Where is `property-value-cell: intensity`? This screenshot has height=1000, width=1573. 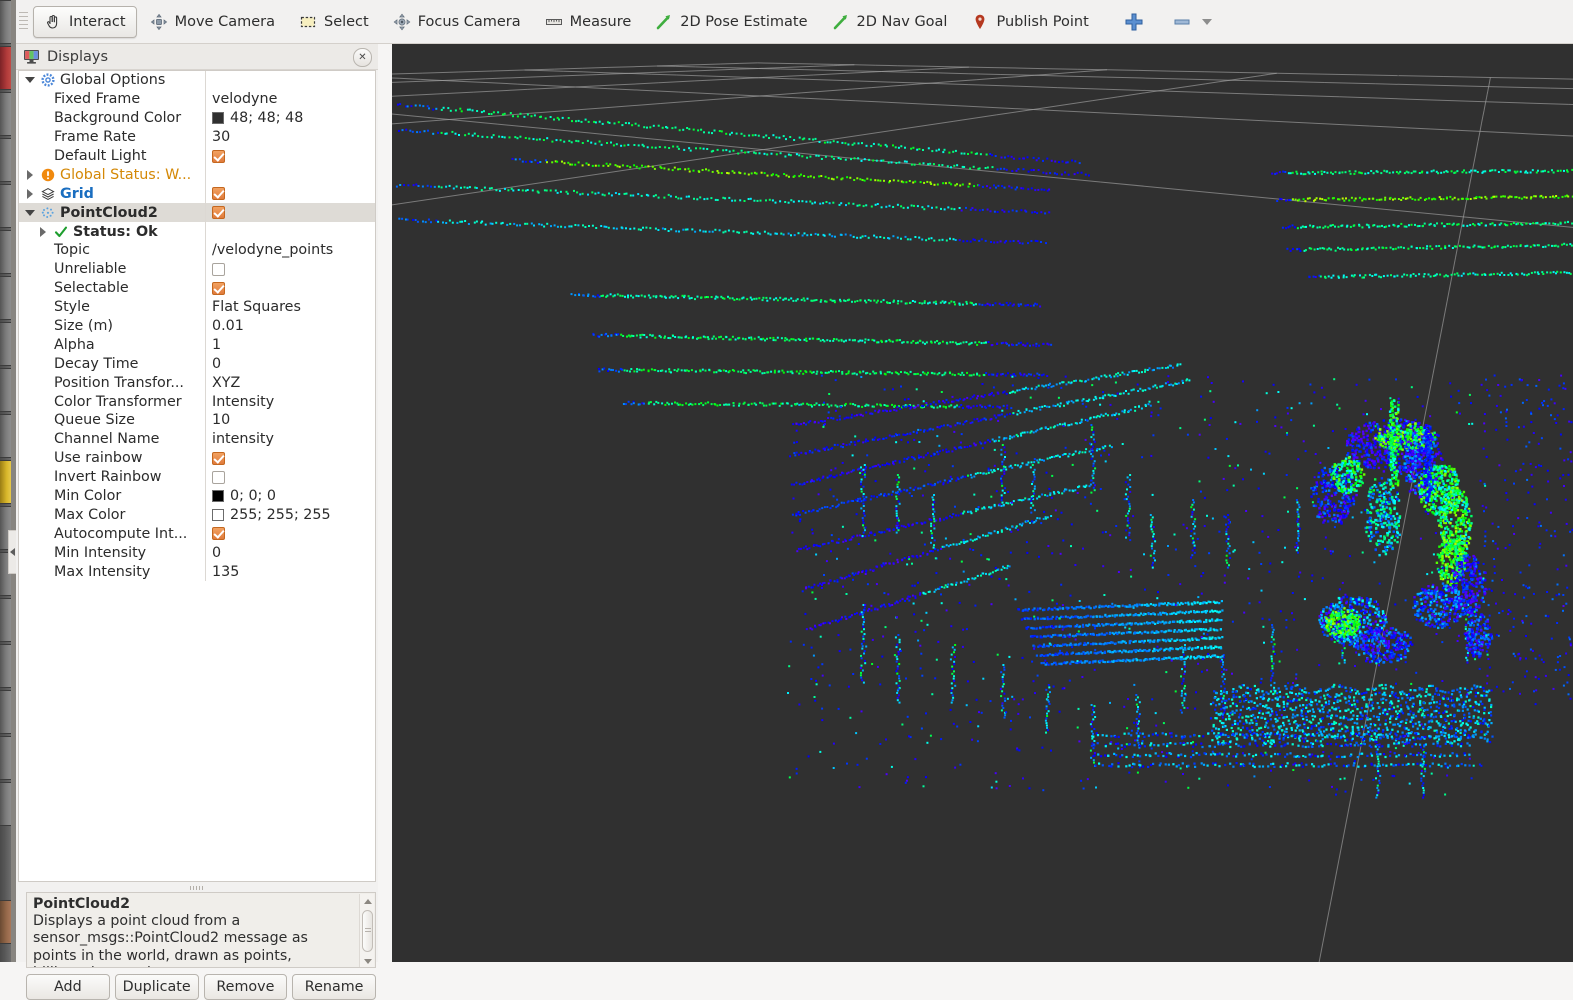 property-value-cell: intensity is located at coordinates (290, 439).